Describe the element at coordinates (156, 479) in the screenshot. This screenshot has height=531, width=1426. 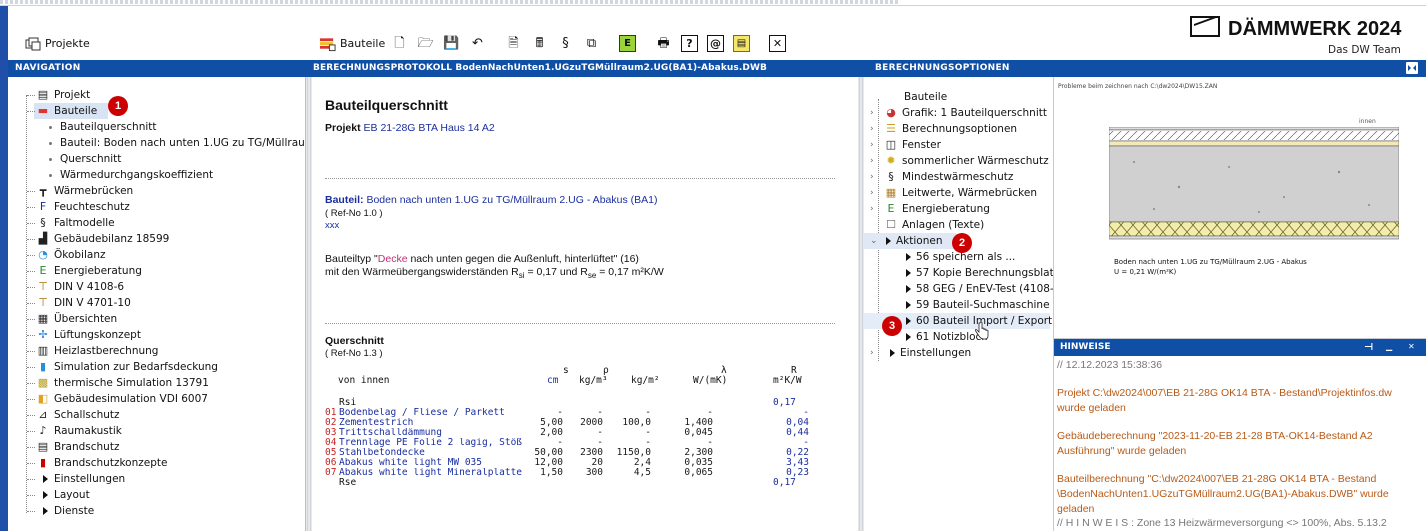
I see `nav-item: Einstellungen` at that location.